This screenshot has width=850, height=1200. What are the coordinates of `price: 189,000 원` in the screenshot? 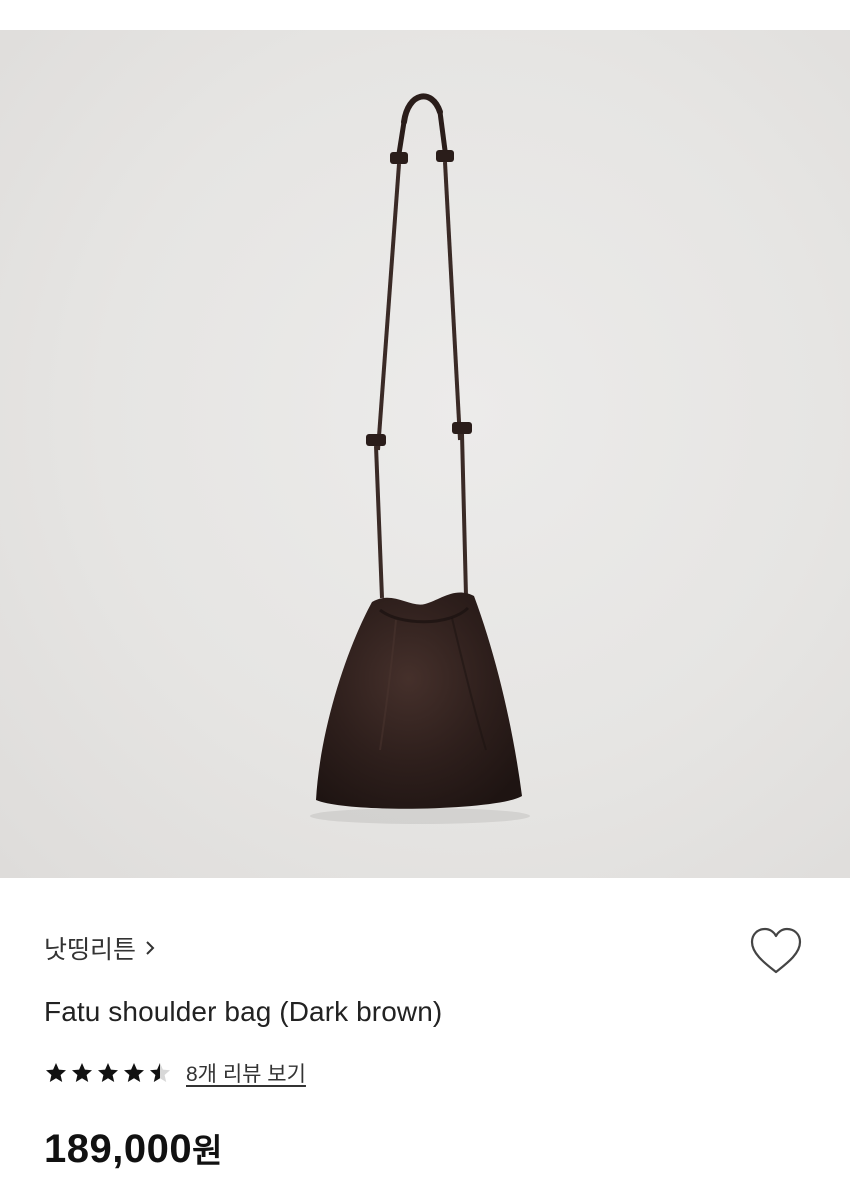 It's located at (133, 1148).